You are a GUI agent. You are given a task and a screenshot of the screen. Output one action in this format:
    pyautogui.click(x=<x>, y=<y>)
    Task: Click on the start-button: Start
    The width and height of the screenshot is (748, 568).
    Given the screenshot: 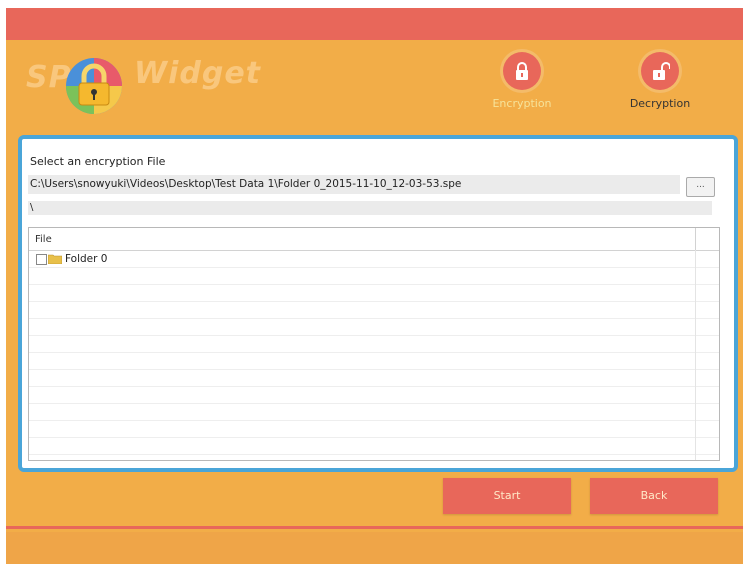 What is the action you would take?
    pyautogui.click(x=507, y=496)
    